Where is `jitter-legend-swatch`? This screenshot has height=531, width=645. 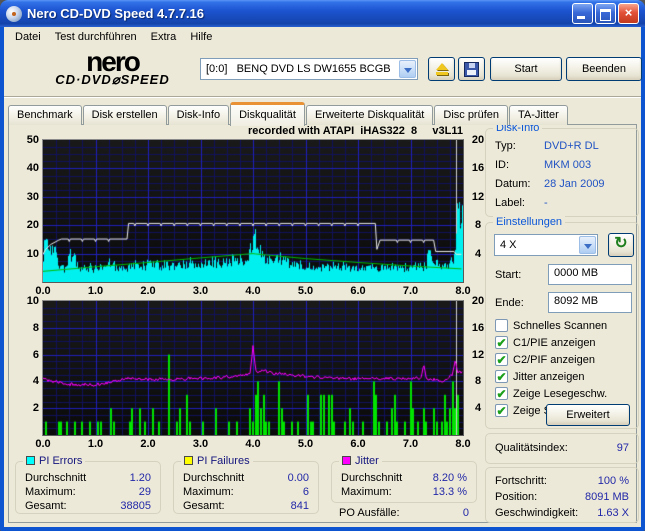 jitter-legend-swatch is located at coordinates (346, 460).